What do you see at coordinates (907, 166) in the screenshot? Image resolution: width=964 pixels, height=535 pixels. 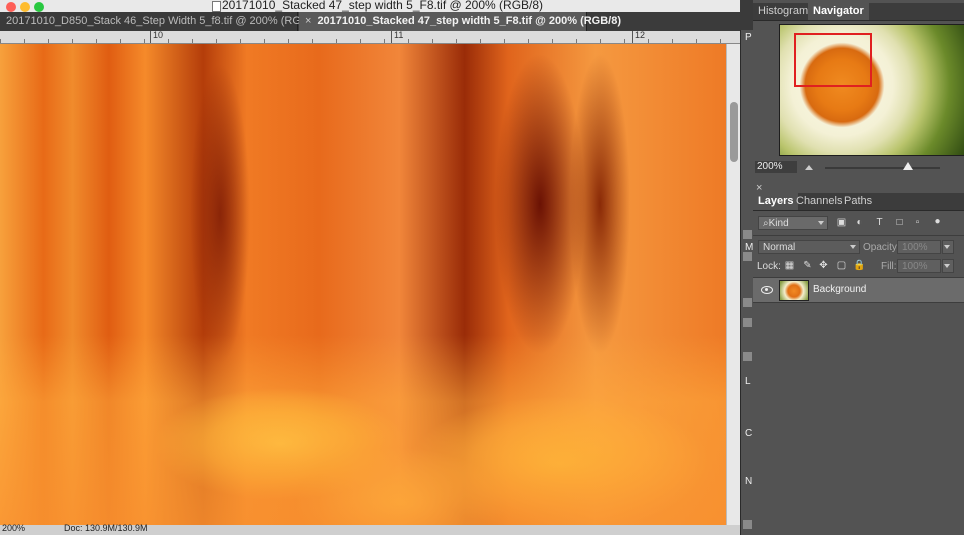 I see `zoom-slider-thumb` at bounding box center [907, 166].